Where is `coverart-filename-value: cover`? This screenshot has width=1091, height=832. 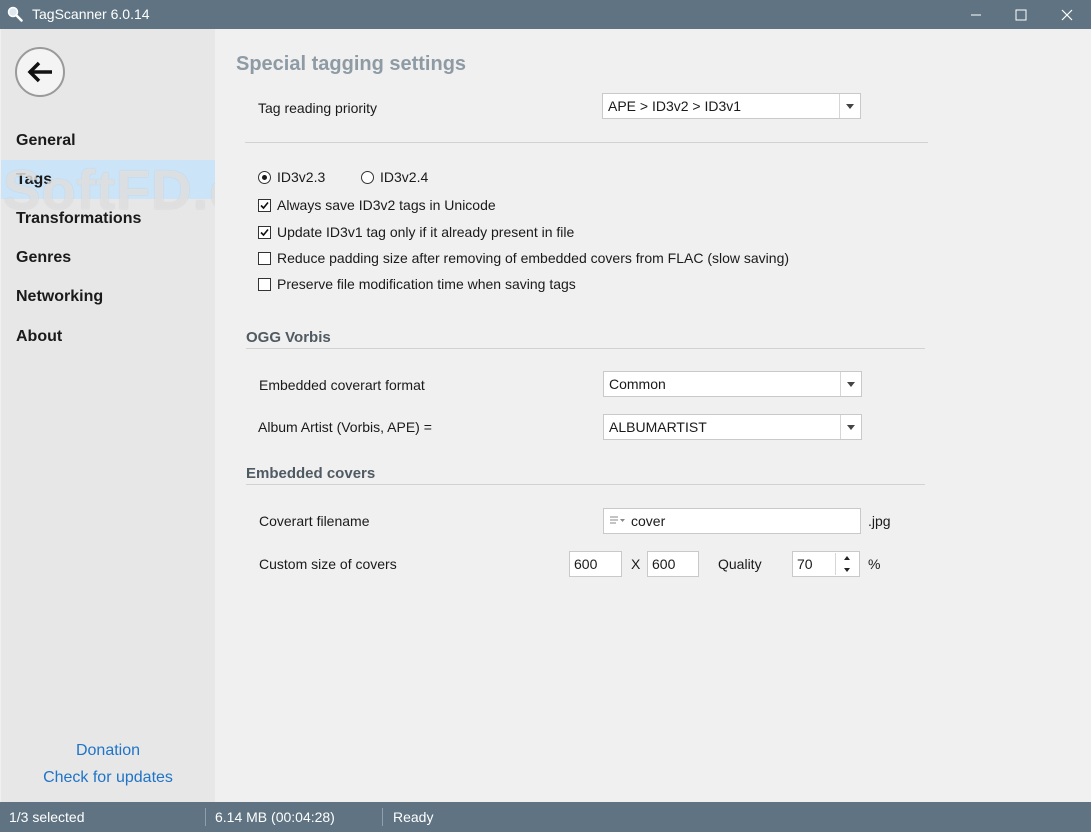 coverart-filename-value: cover is located at coordinates (648, 521).